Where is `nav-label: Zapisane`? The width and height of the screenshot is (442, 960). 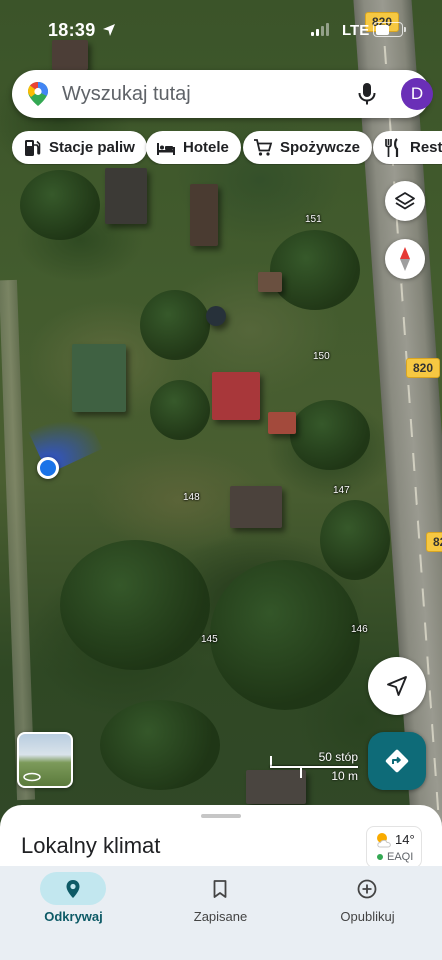
nav-label: Zapisane is located at coordinates (220, 916).